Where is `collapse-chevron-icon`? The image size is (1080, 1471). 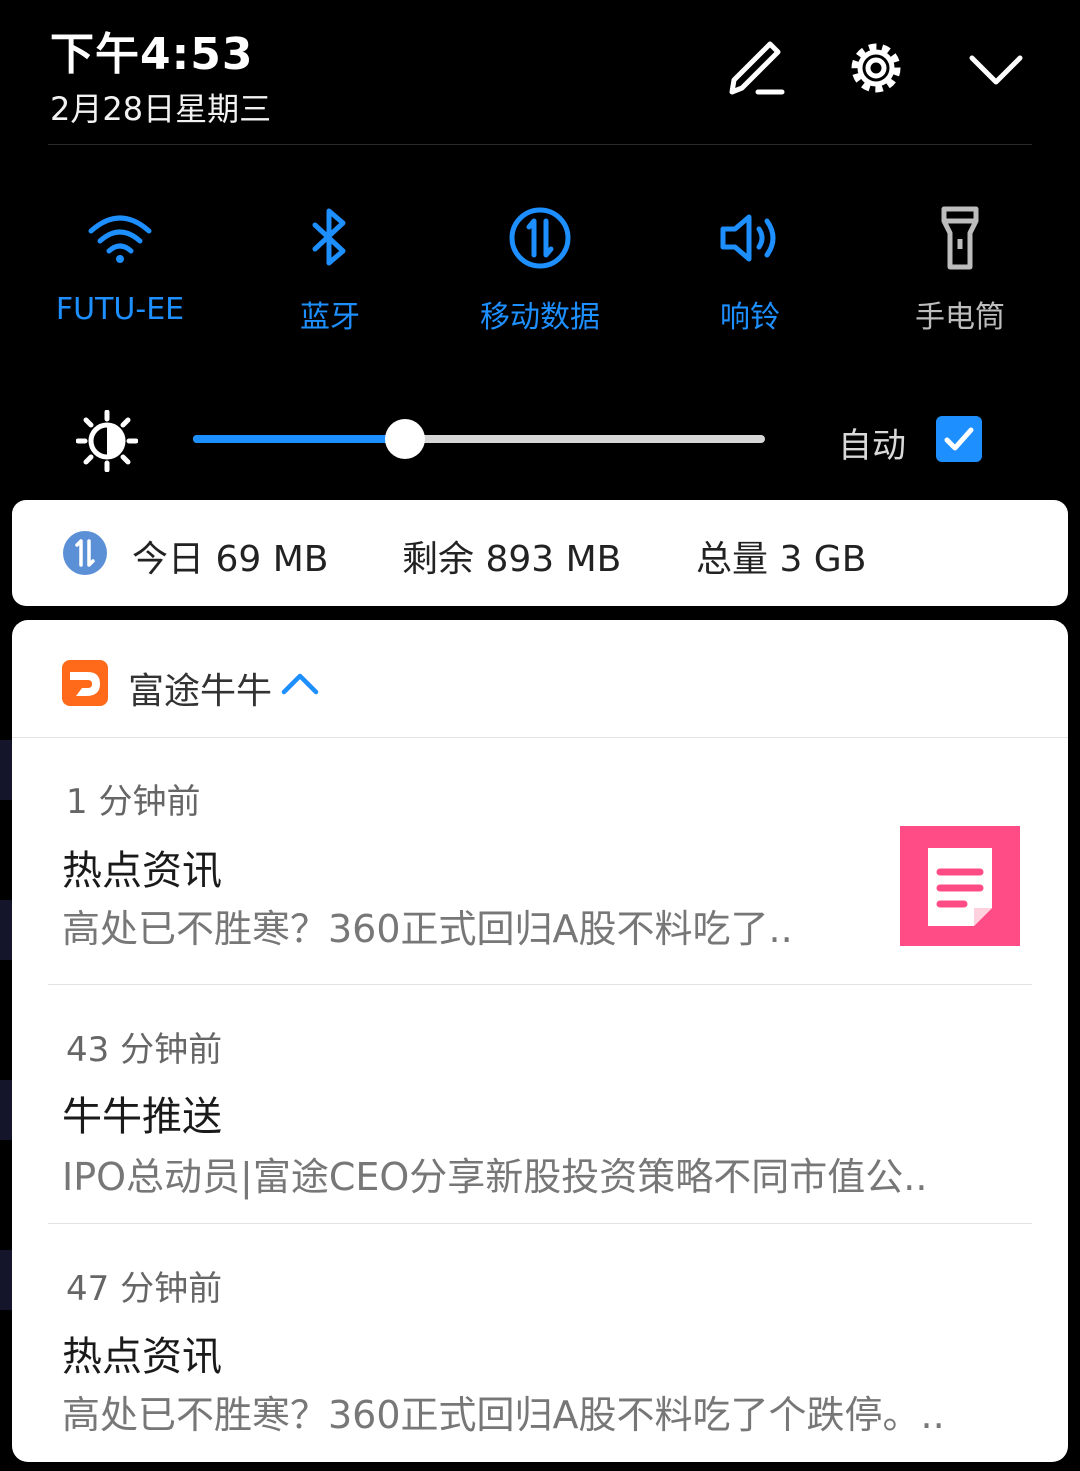 collapse-chevron-icon is located at coordinates (996, 68).